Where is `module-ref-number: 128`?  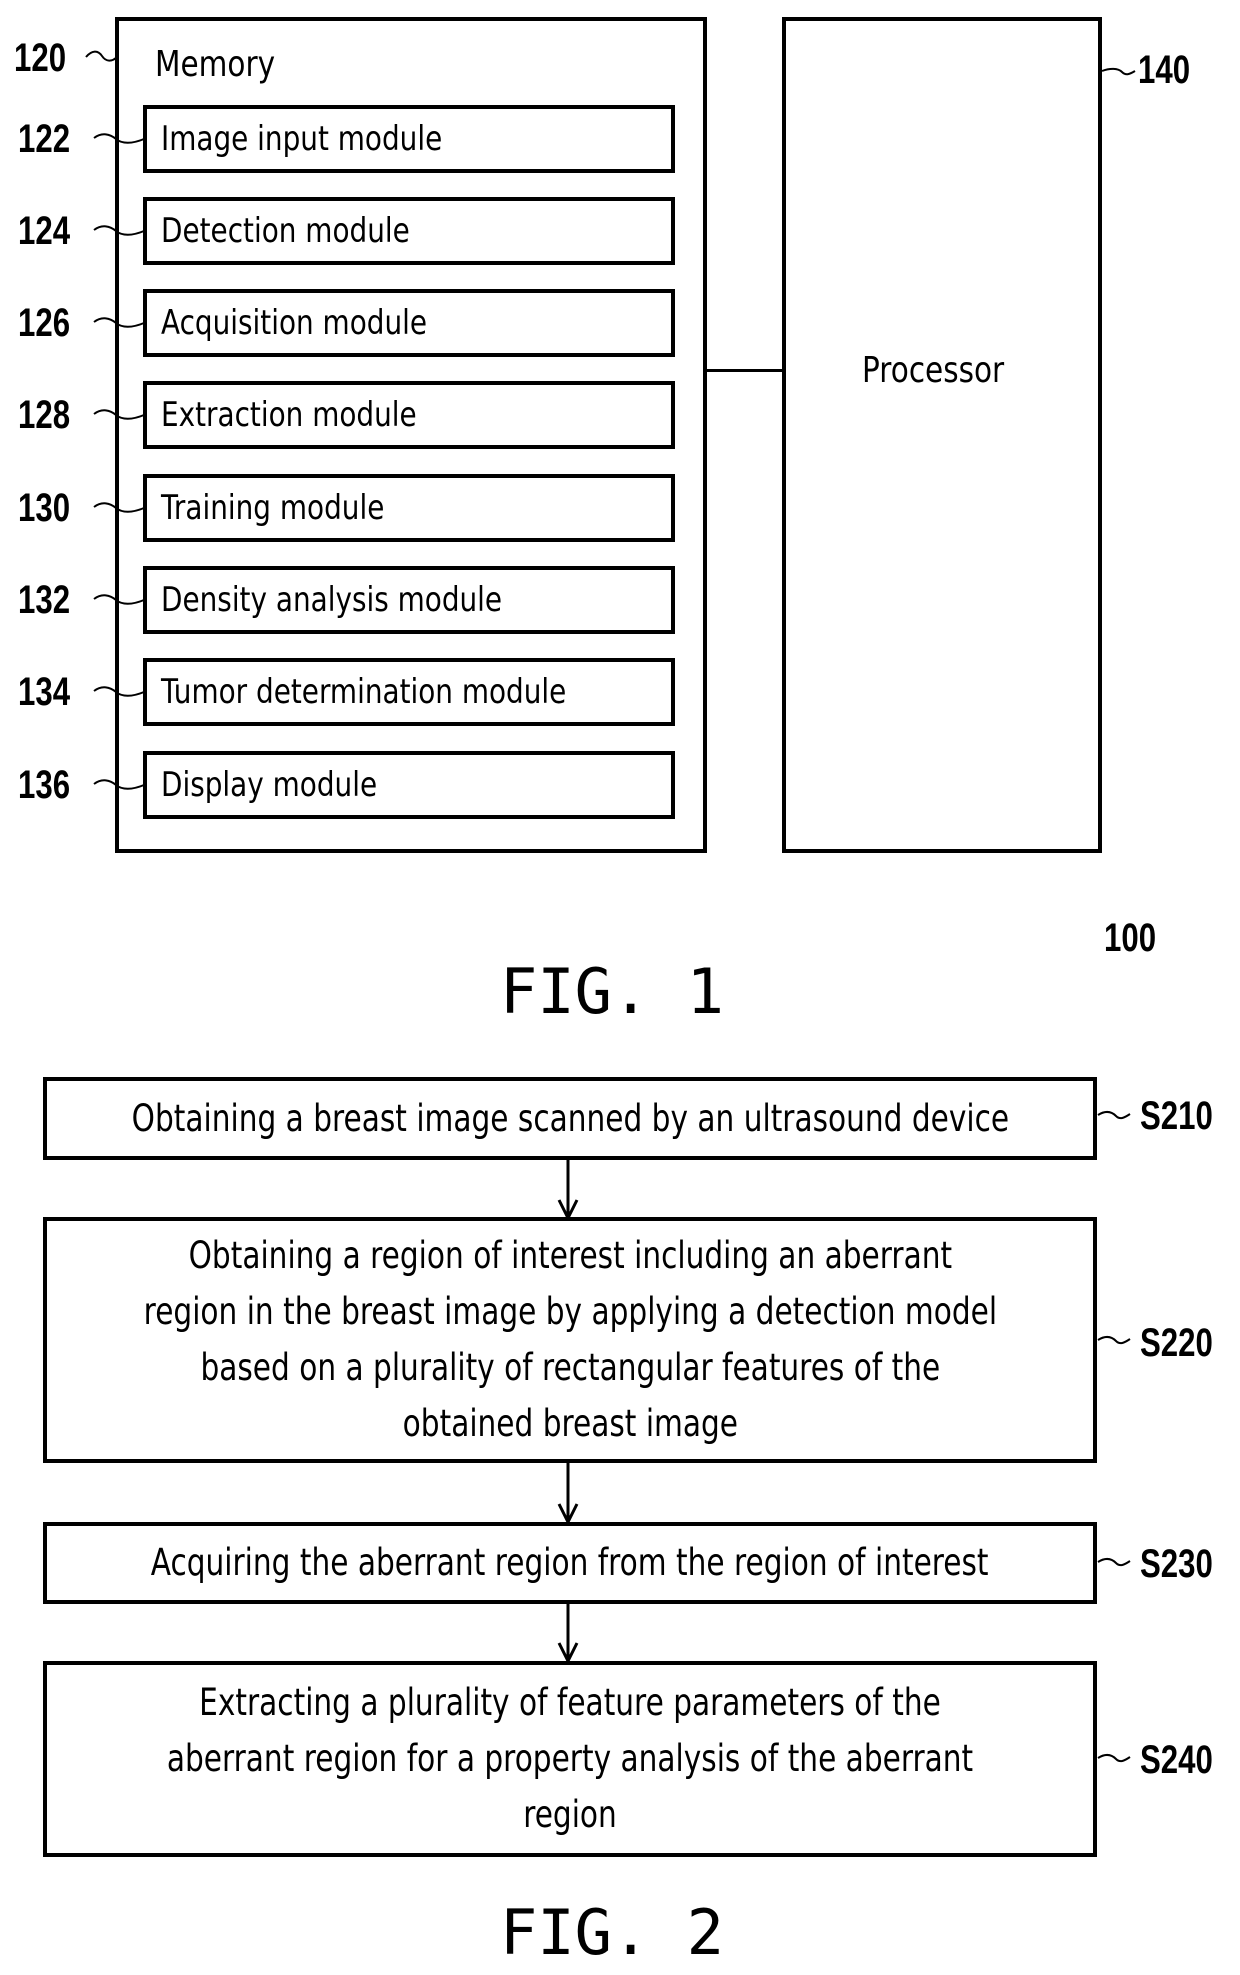 module-ref-number: 128 is located at coordinates (44, 415).